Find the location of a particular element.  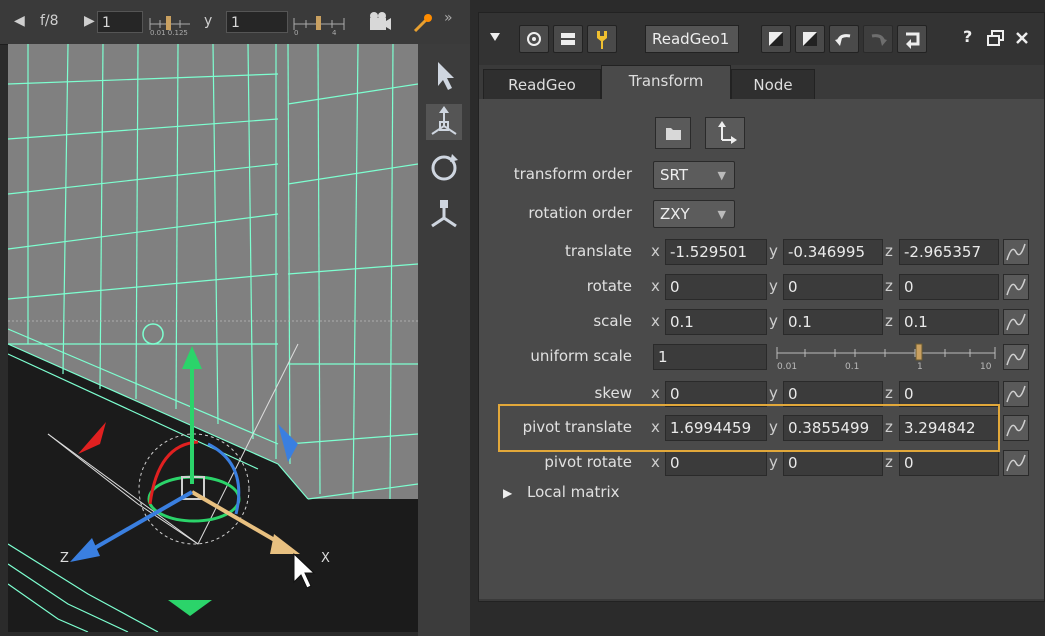

local-matrix-toggle: ▶ Local matrix is located at coordinates (561, 492).